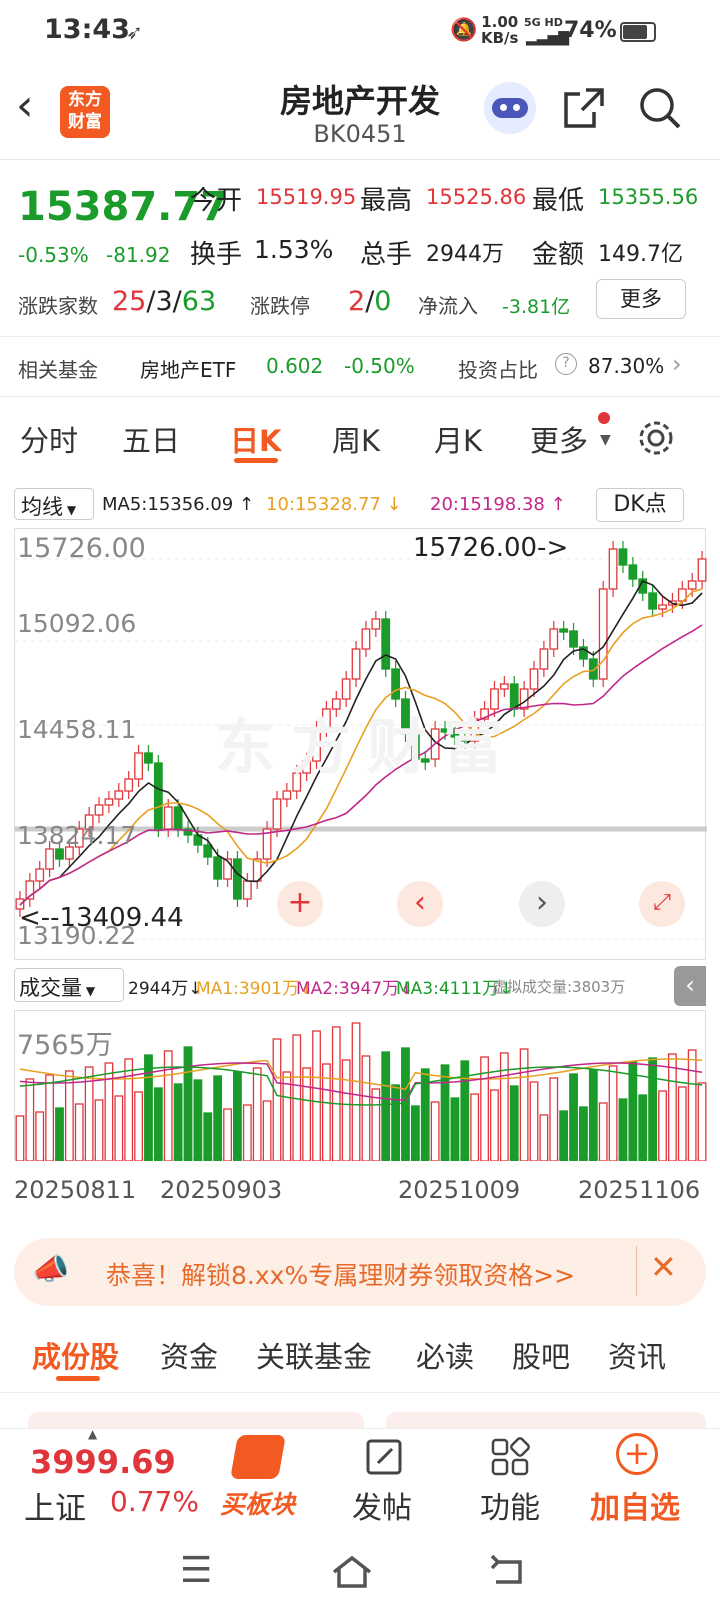 The image size is (720, 1612). What do you see at coordinates (300, 904) in the screenshot?
I see `zoom-in-button: +` at bounding box center [300, 904].